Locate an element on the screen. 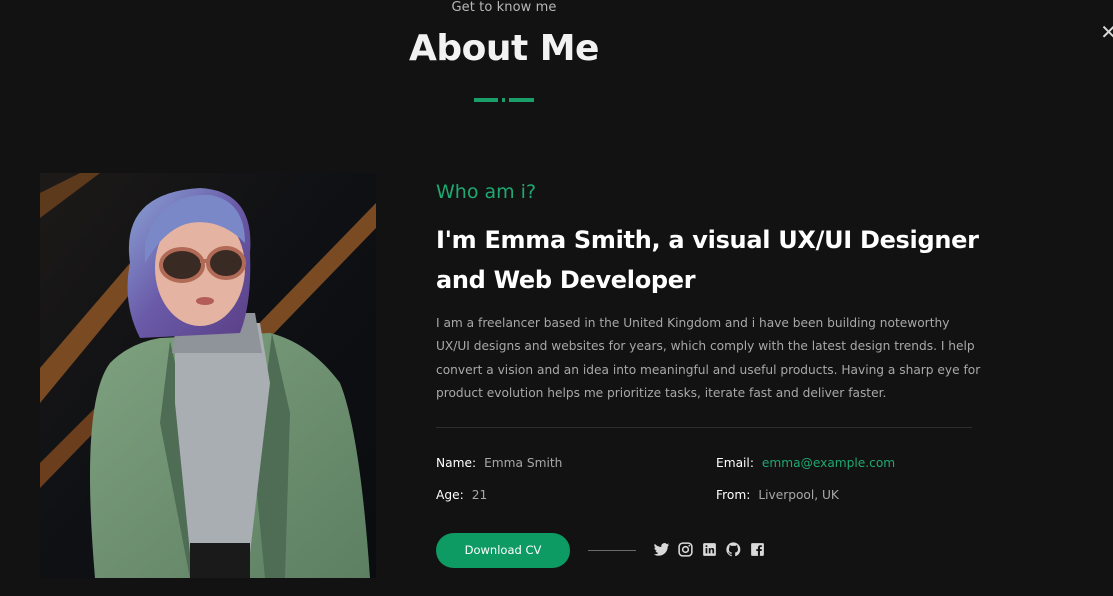  section-title: About Me is located at coordinates (504, 48).